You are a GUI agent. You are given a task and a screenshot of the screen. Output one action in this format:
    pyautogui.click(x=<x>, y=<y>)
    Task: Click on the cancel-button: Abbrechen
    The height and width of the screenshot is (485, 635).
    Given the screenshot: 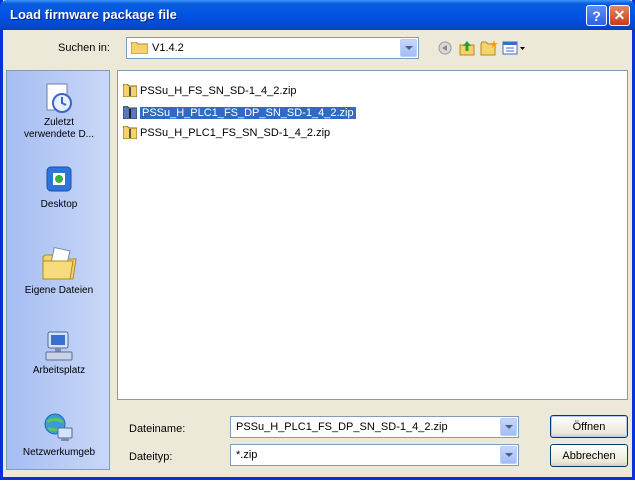 What is the action you would take?
    pyautogui.click(x=589, y=455)
    